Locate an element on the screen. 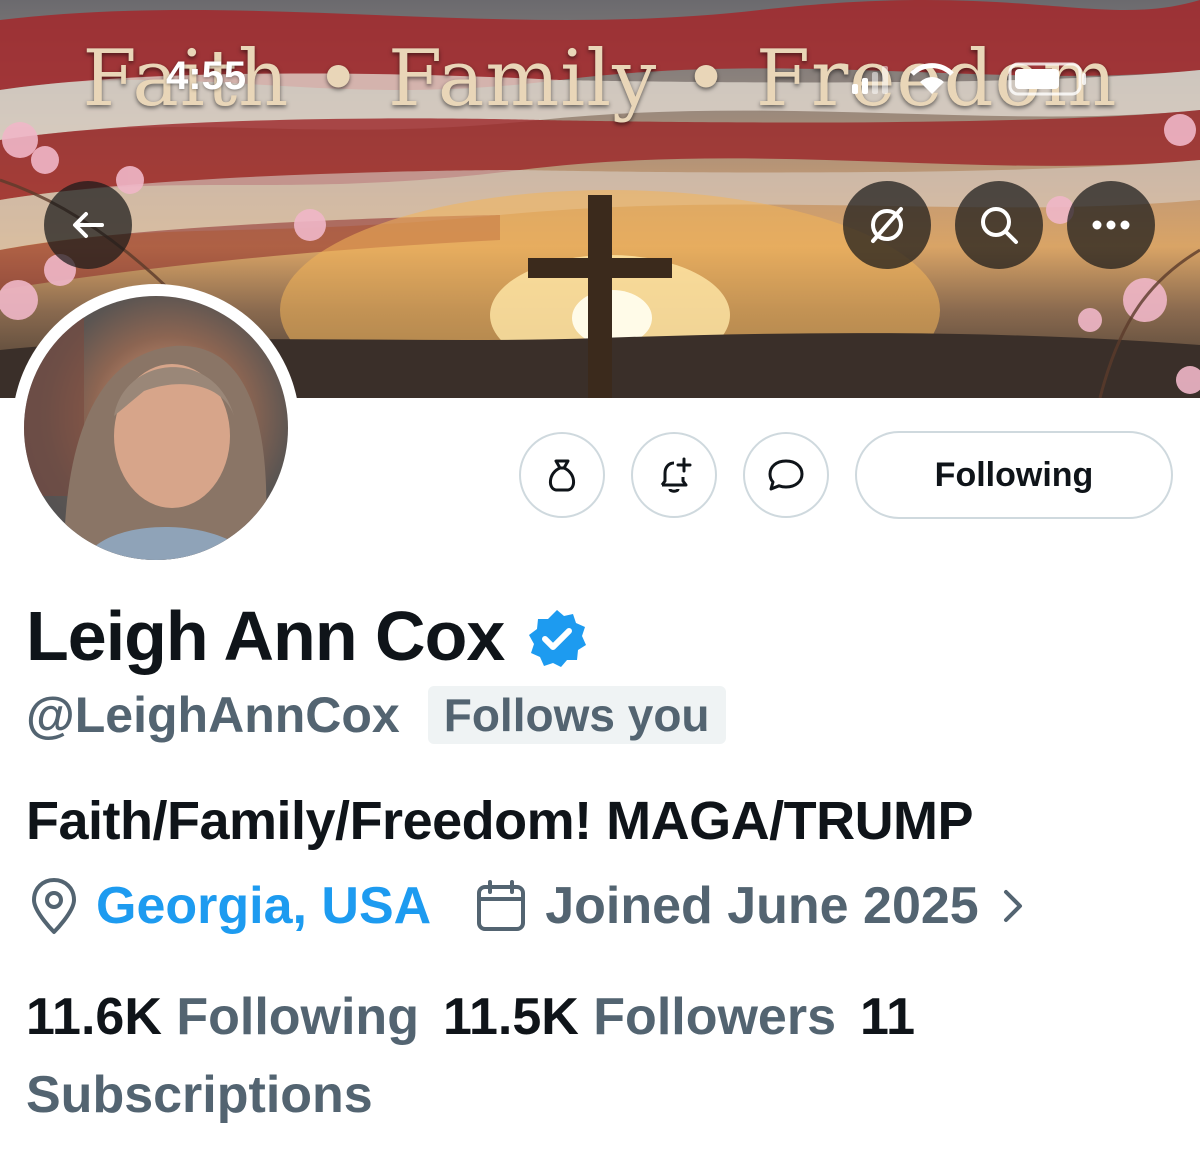 Image resolution: width=1200 pixels, height=1161 pixels. following-button: Following is located at coordinates (1014, 475).